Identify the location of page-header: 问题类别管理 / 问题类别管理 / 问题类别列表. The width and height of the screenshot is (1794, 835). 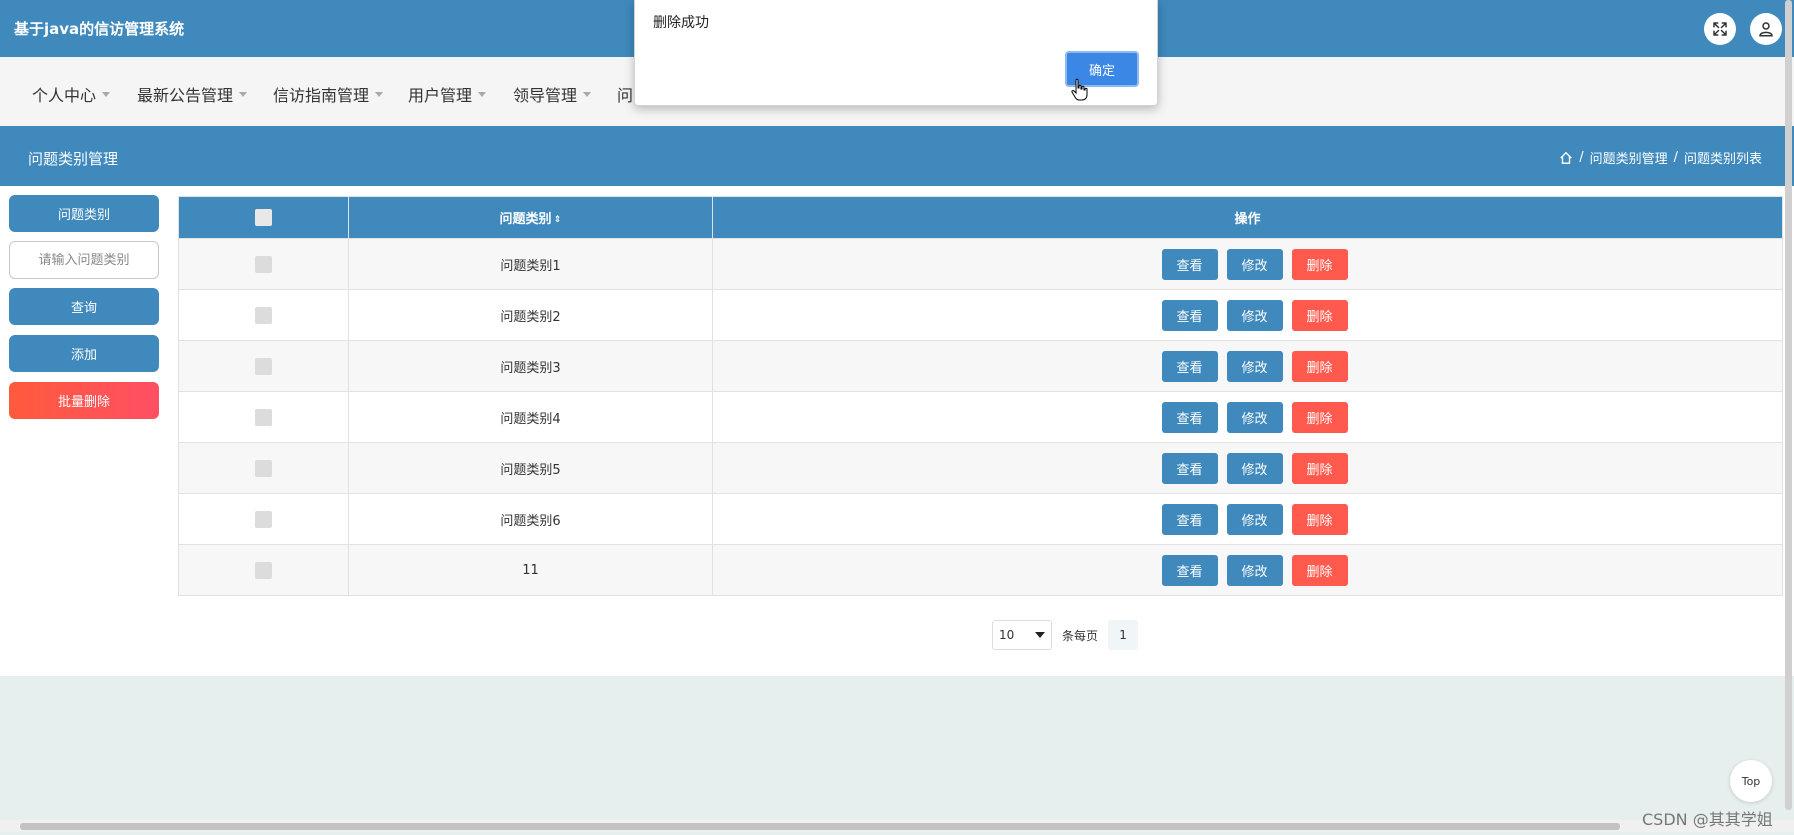
(897, 156).